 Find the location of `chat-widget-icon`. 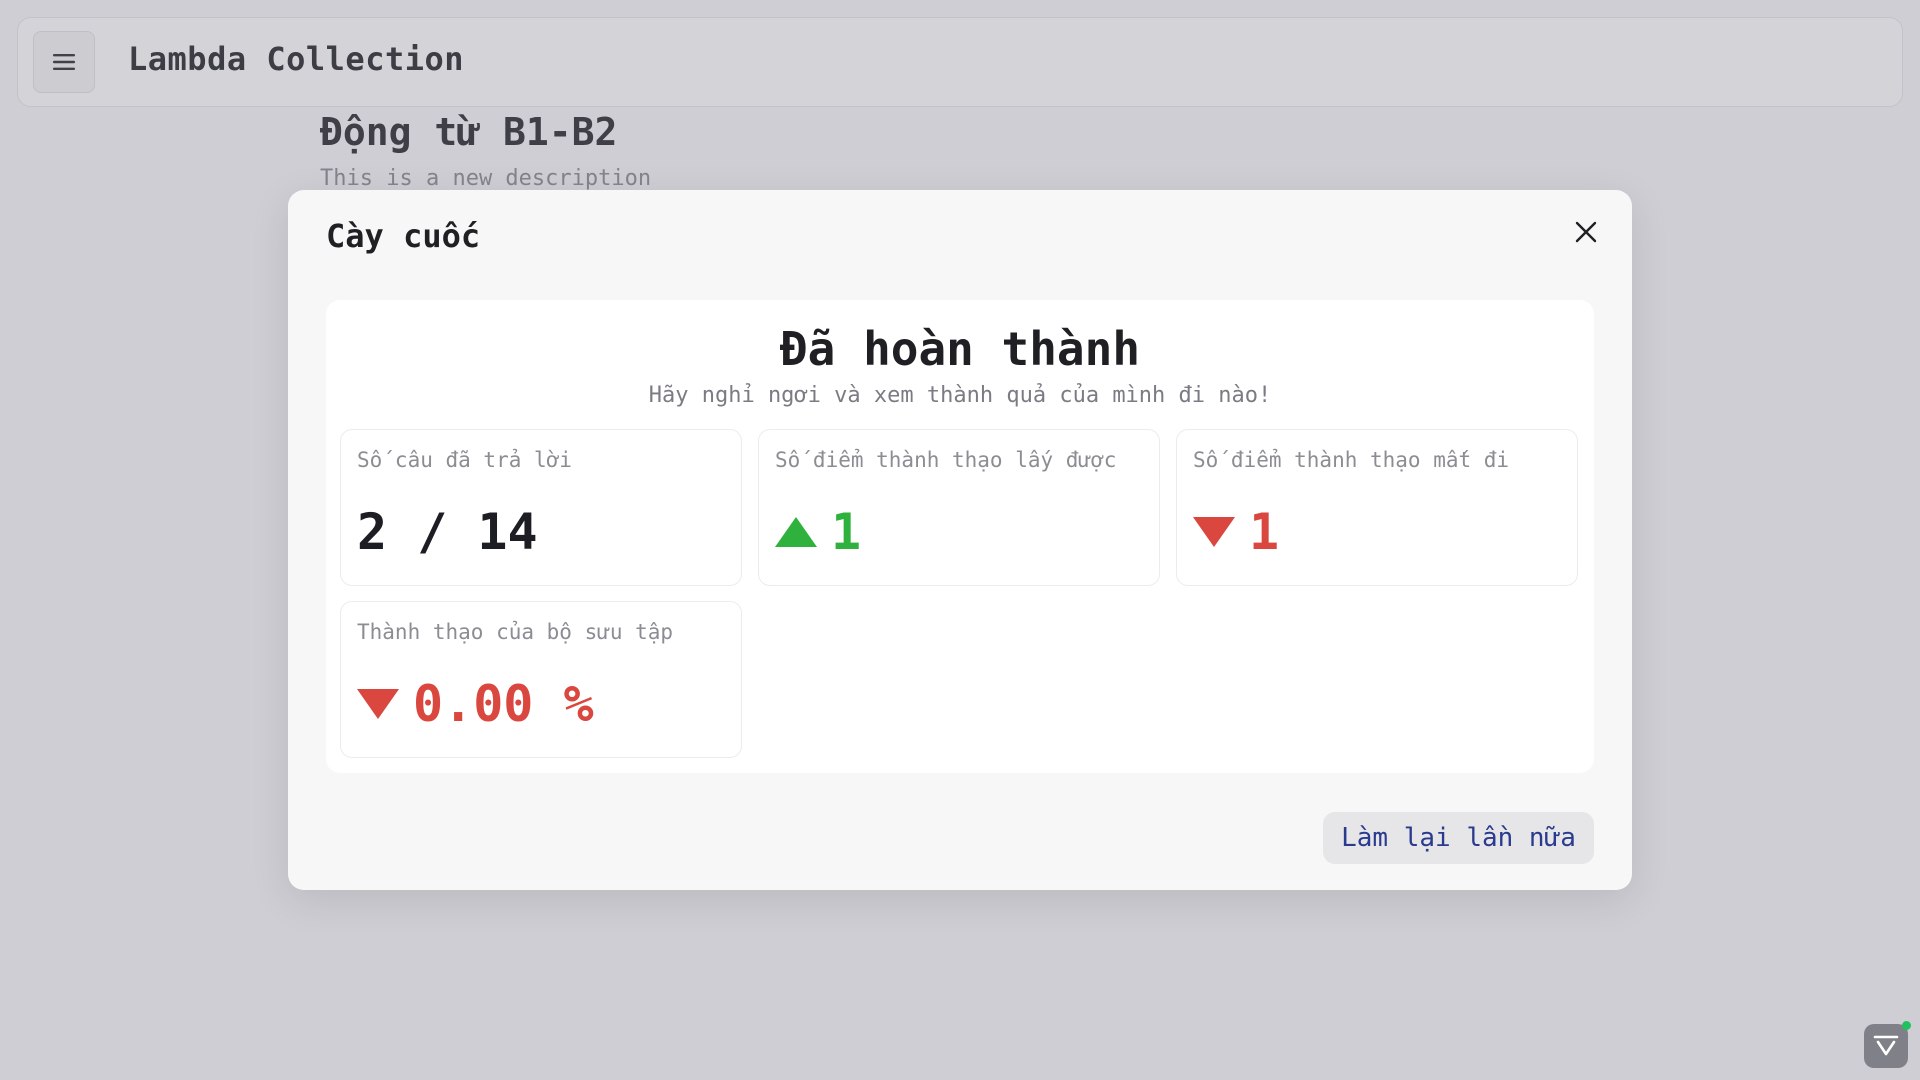

chat-widget-icon is located at coordinates (1886, 1045).